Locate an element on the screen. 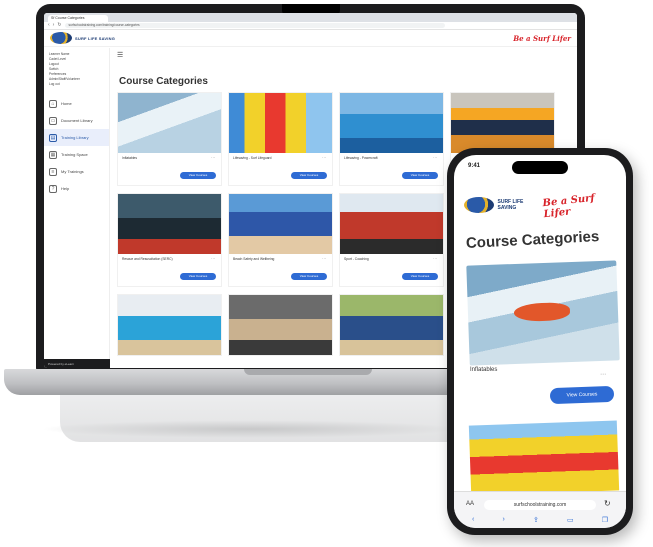 The width and height of the screenshot is (653, 547). boat-shape is located at coordinates (542, 312).